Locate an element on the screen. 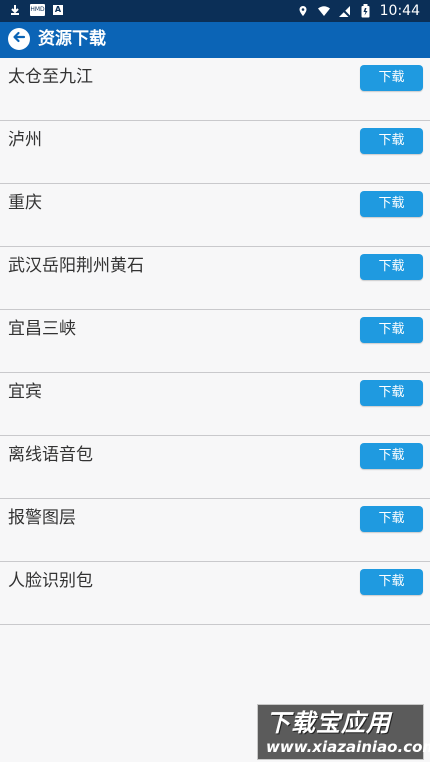 This screenshot has height=762, width=430. resource-name: 人脸识别包 is located at coordinates (50, 581).